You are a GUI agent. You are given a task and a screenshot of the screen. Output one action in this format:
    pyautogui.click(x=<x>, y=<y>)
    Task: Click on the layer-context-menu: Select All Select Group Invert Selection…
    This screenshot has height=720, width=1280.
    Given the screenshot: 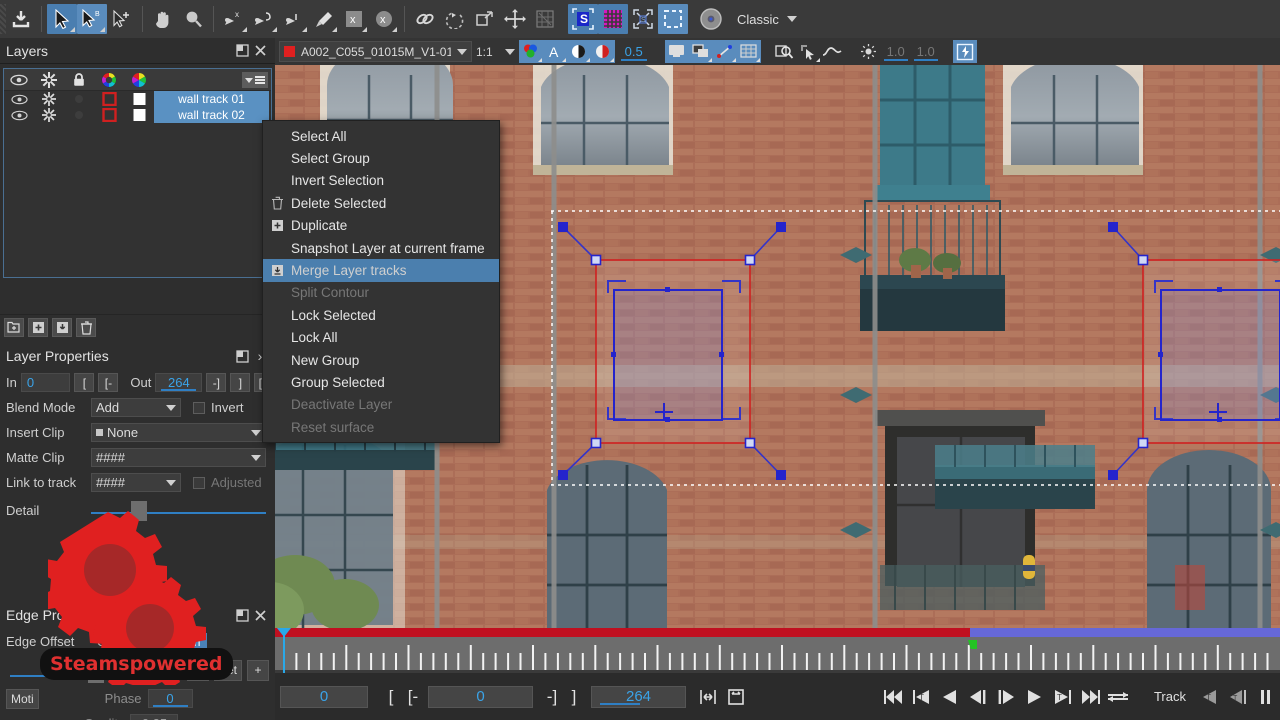 What is the action you would take?
    pyautogui.click(x=381, y=282)
    